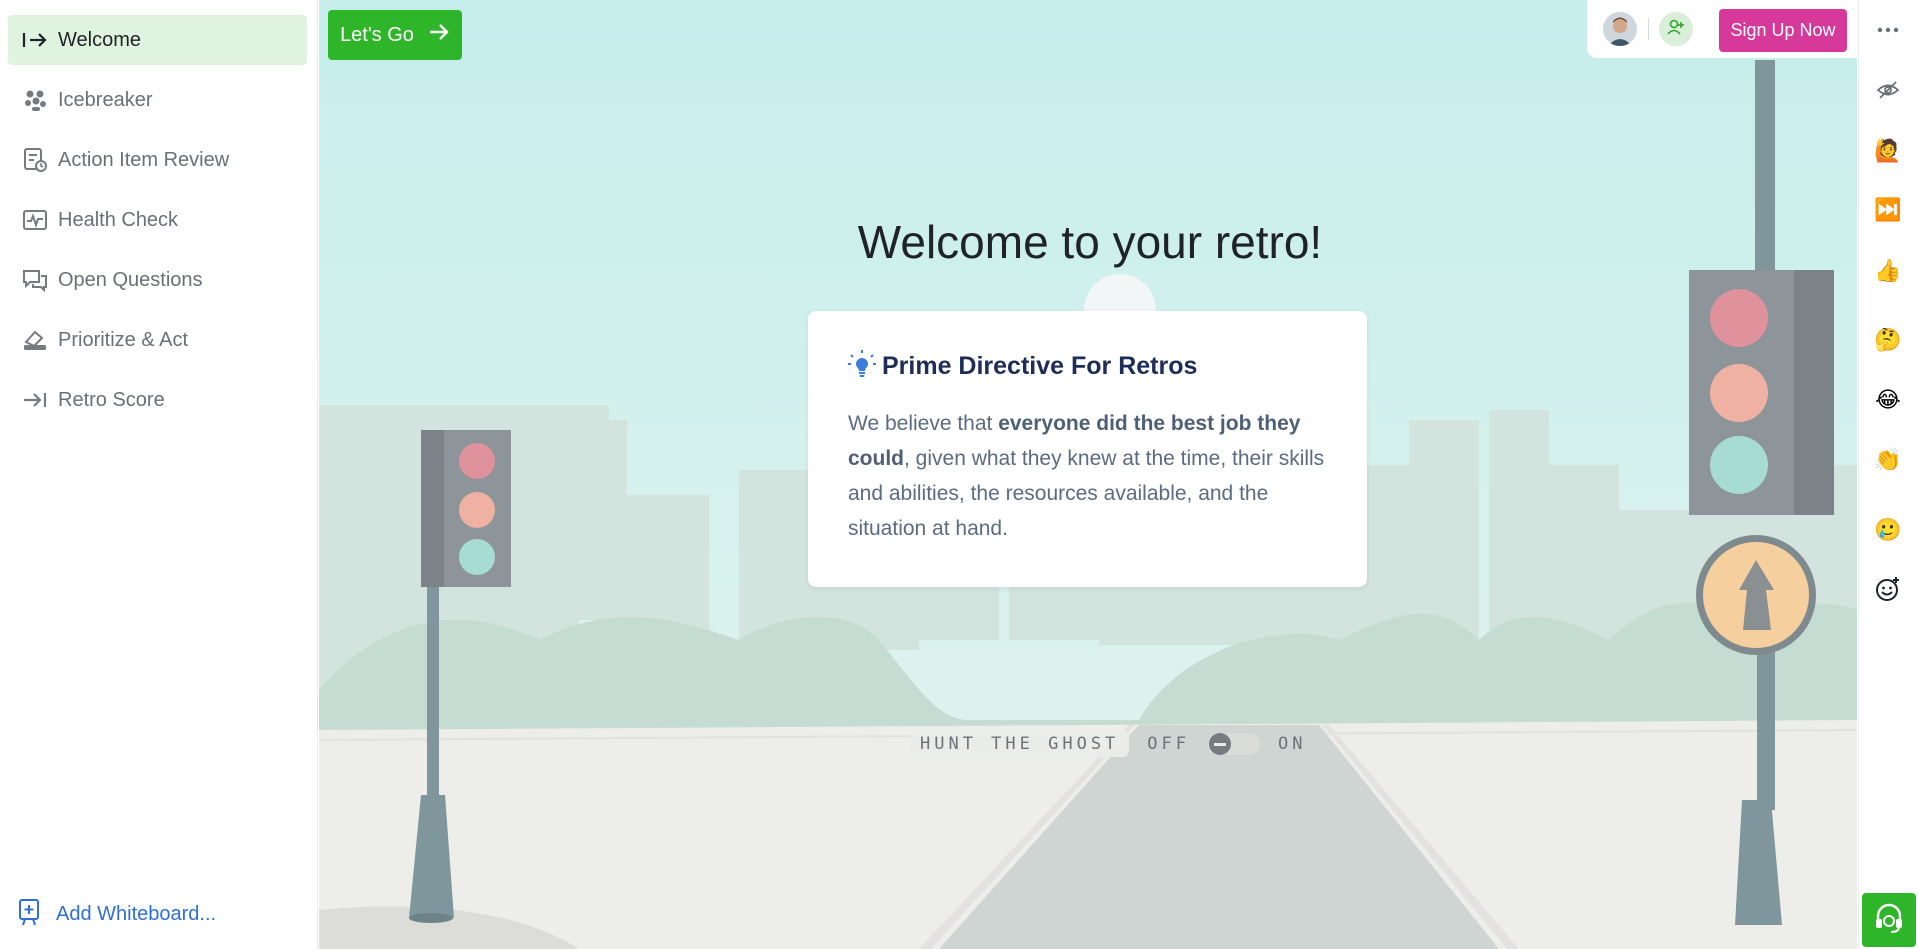 This screenshot has width=1918, height=949. Describe the element at coordinates (144, 159) in the screenshot. I see `sidebar-item-label: Action Item Review` at that location.